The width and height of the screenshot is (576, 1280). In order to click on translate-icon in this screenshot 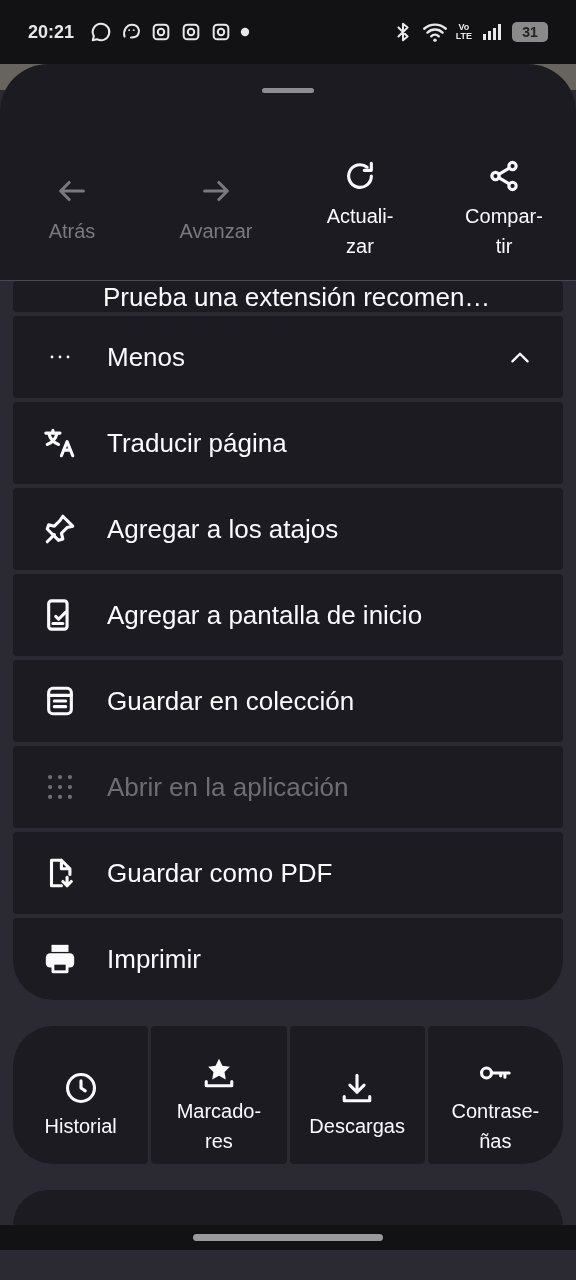, I will do `click(60, 443)`.